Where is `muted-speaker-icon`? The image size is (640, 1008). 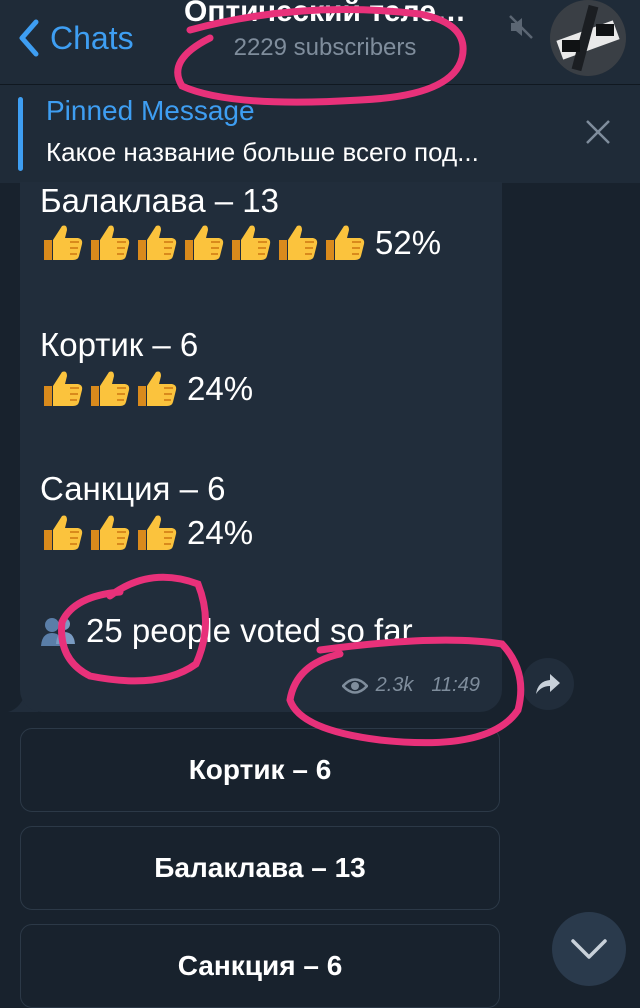
muted-speaker-icon is located at coordinates (521, 27).